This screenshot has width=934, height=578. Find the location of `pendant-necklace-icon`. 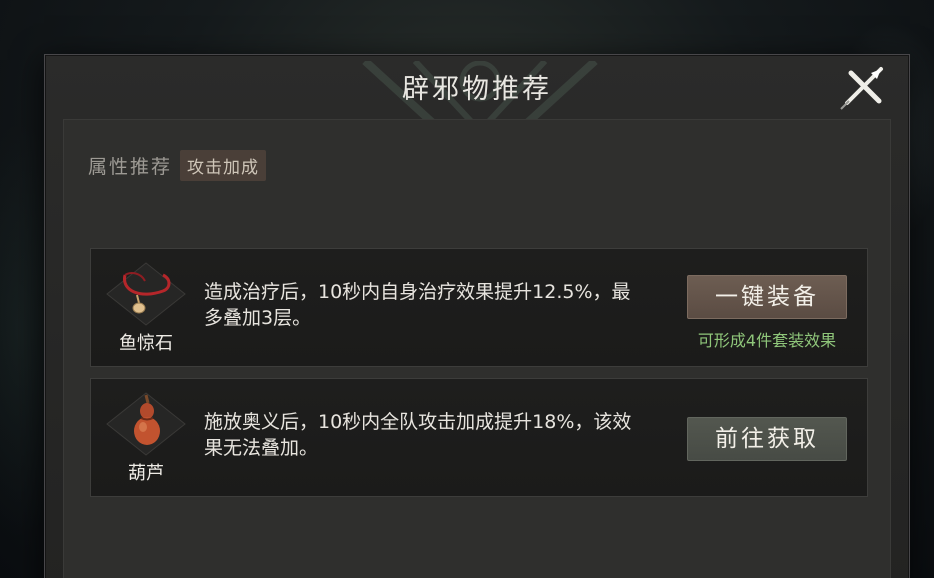

pendant-necklace-icon is located at coordinates (146, 294).